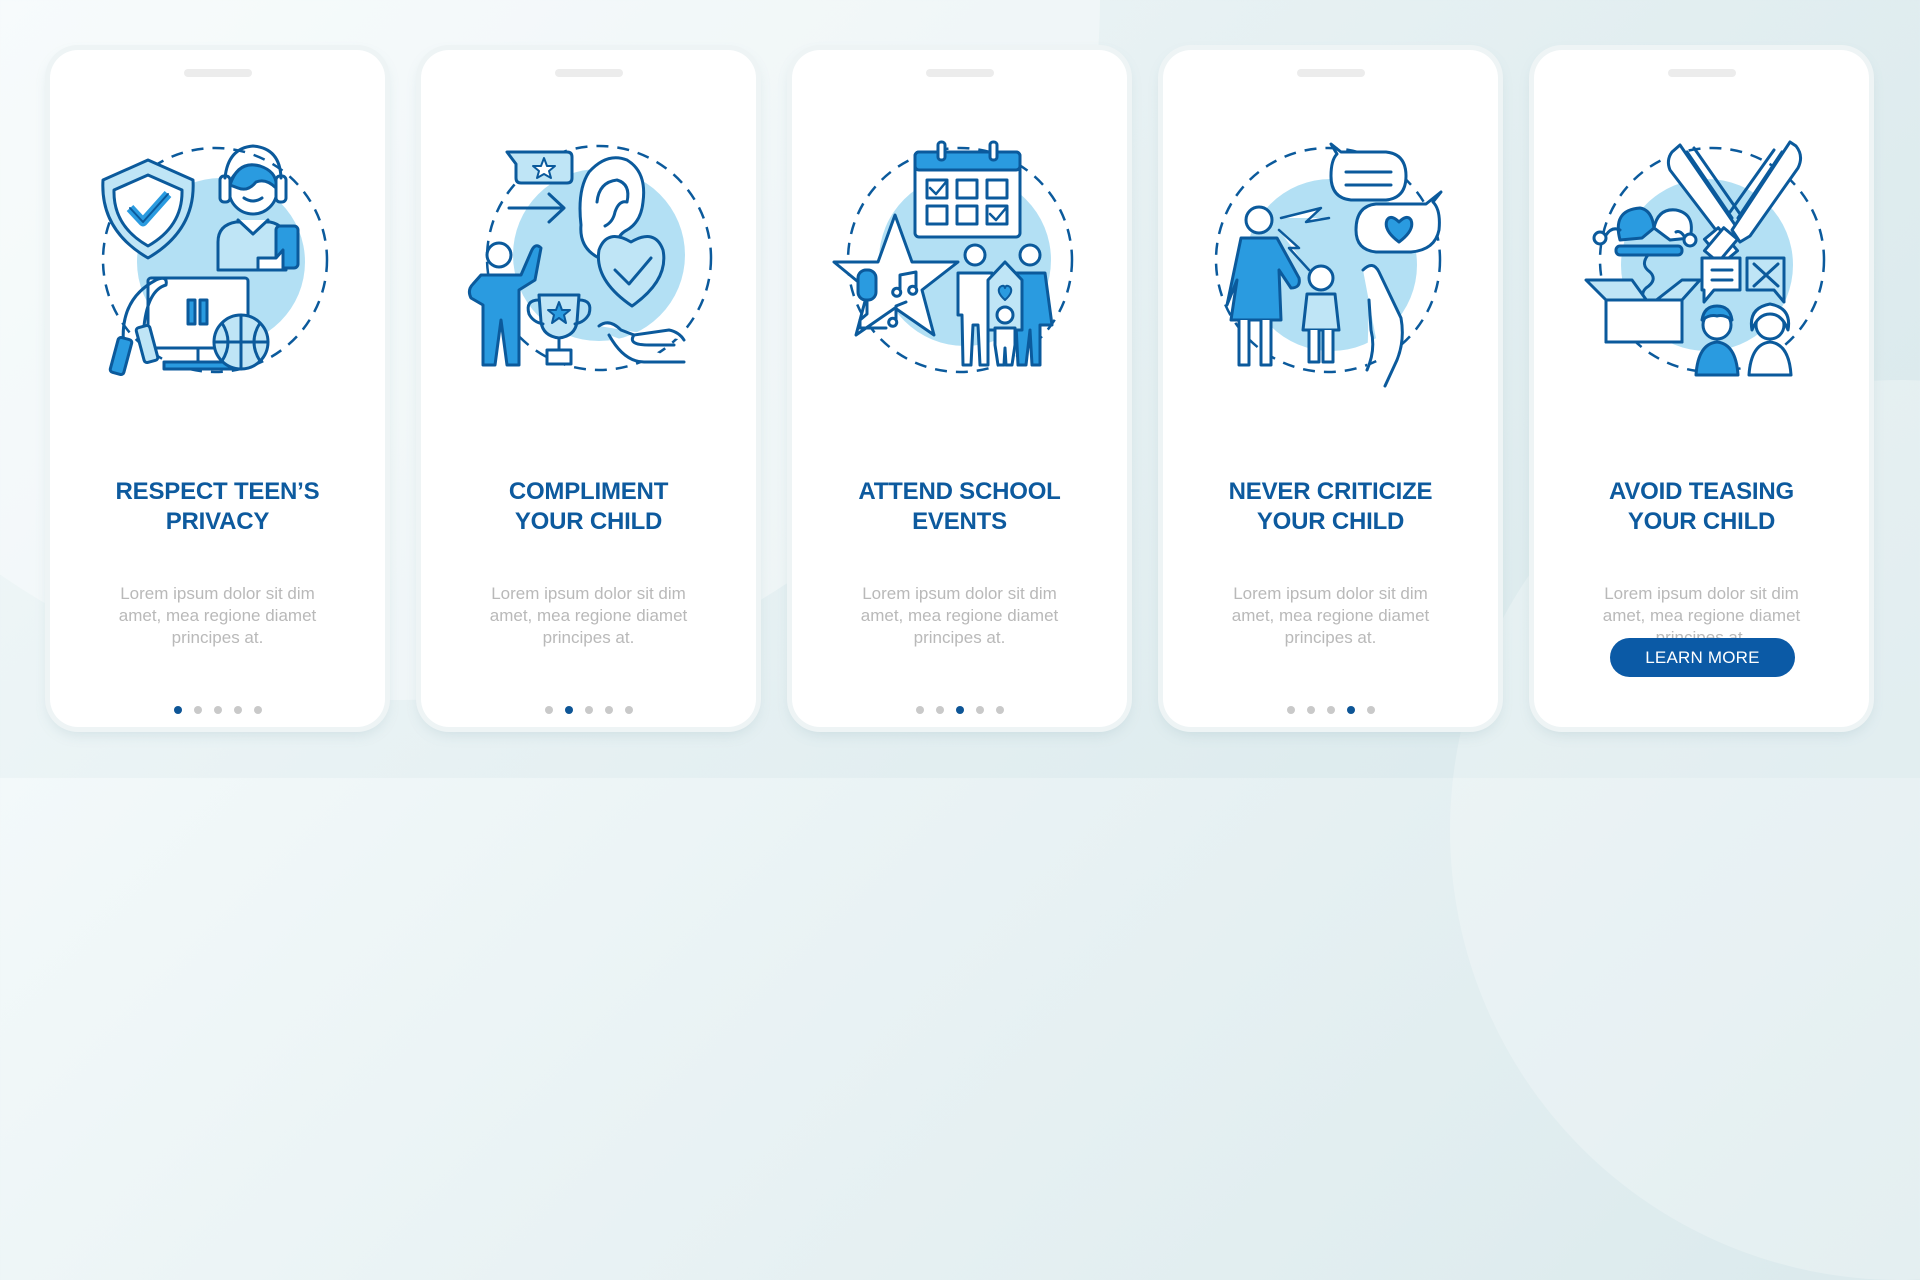 This screenshot has height=1280, width=1920. Describe the element at coordinates (588, 491) in the screenshot. I see `title-line: COMPLIMENT` at that location.